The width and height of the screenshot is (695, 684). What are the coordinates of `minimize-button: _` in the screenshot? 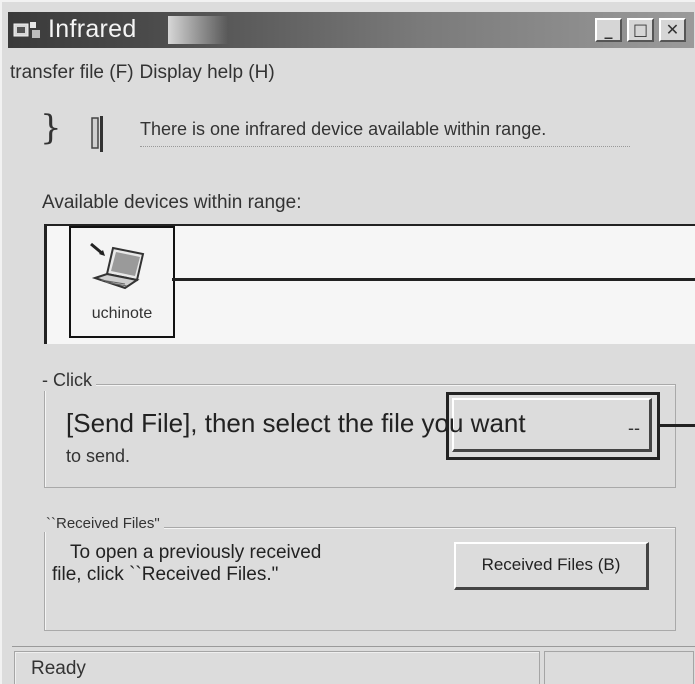 It's located at (608, 30).